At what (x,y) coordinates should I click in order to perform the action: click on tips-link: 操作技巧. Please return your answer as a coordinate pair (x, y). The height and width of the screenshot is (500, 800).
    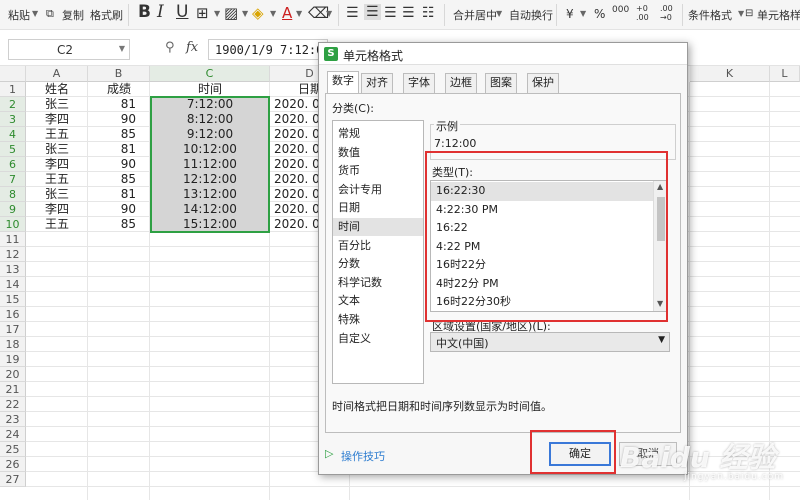
    Looking at the image, I should click on (363, 456).